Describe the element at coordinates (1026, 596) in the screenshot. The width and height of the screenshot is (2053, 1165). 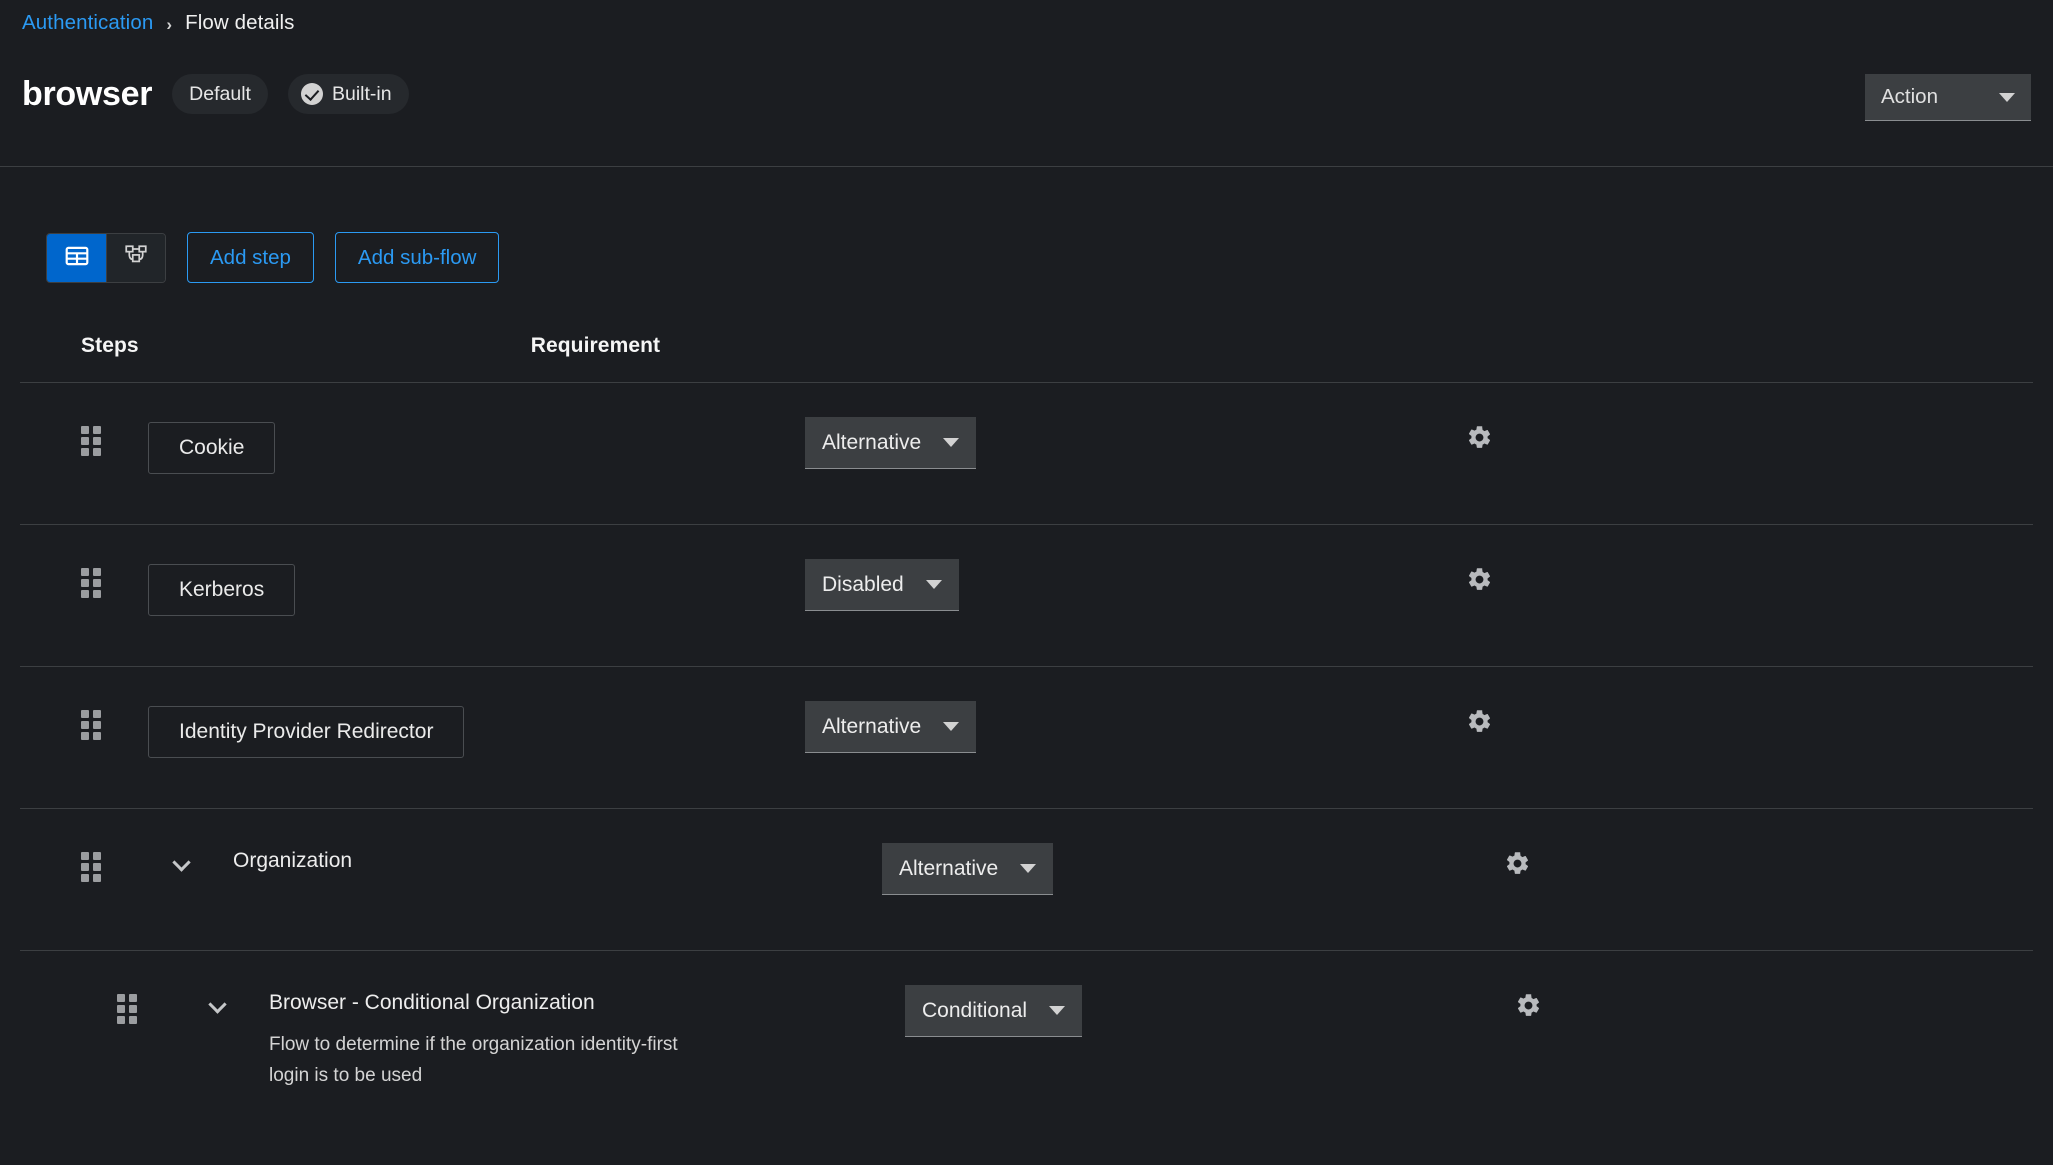
I see `table-row: Kerberos Disabled` at that location.